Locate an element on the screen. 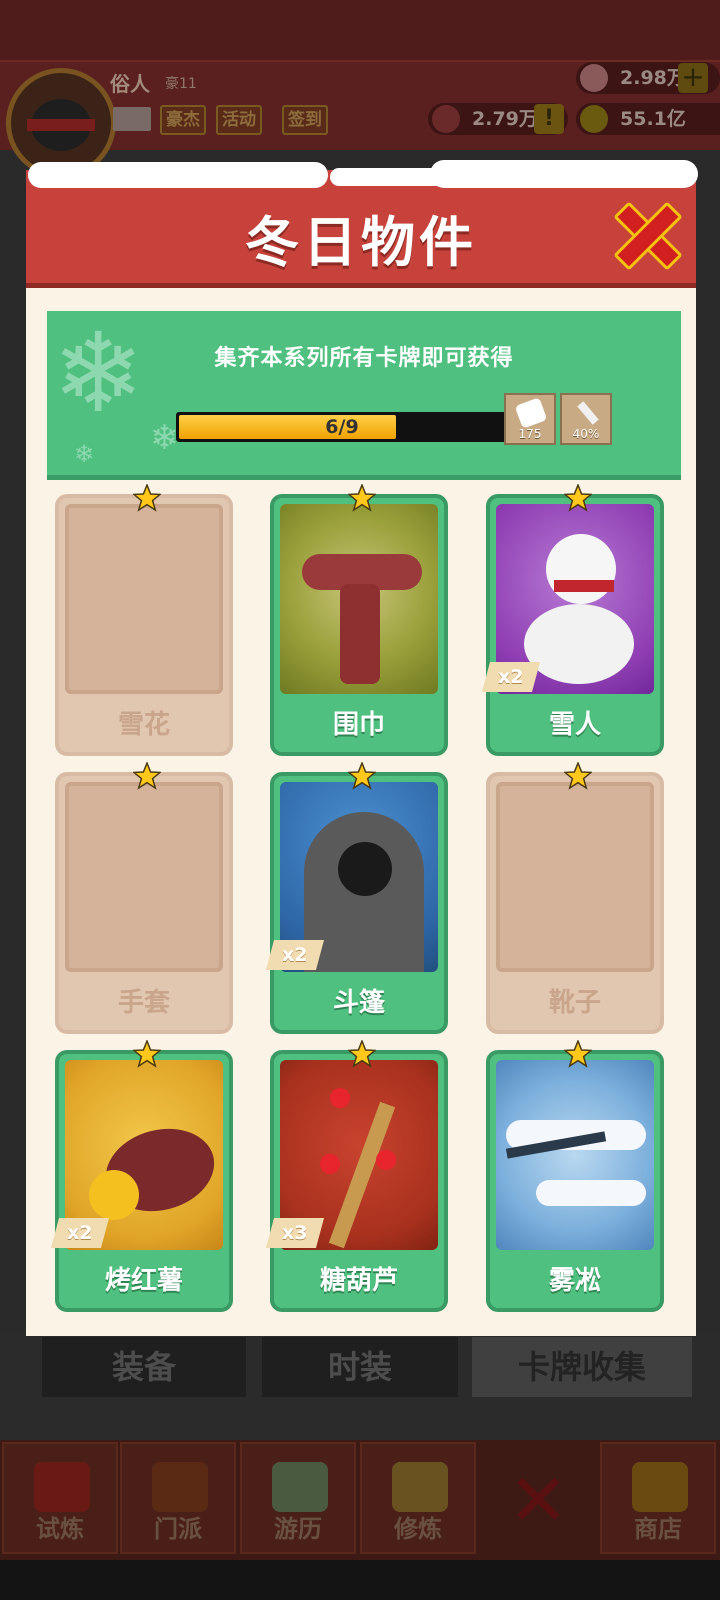  card-name: 雪人 is located at coordinates (574, 725).